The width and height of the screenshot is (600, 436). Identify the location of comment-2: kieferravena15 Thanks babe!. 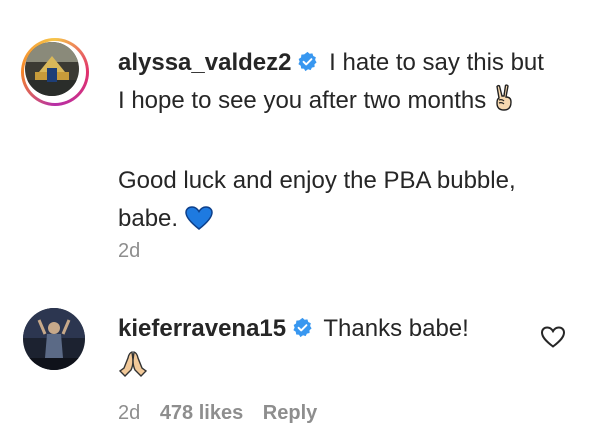
(328, 350).